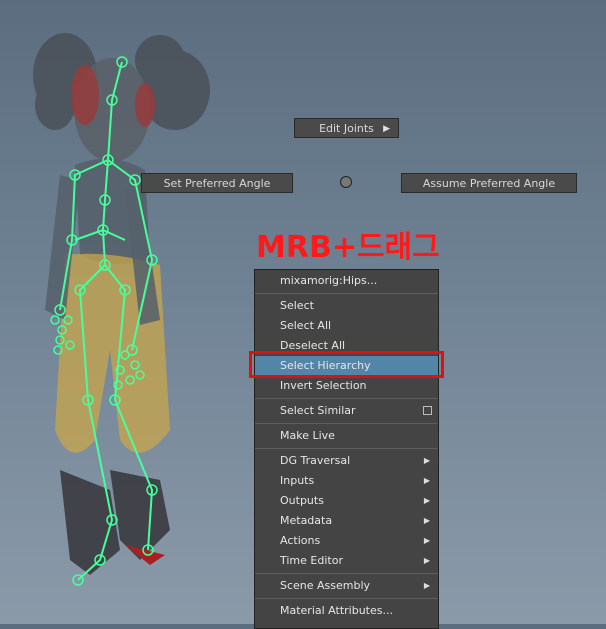 This screenshot has height=629, width=606. Describe the element at coordinates (346, 182) in the screenshot. I see `marking-menu-center-icon` at that location.